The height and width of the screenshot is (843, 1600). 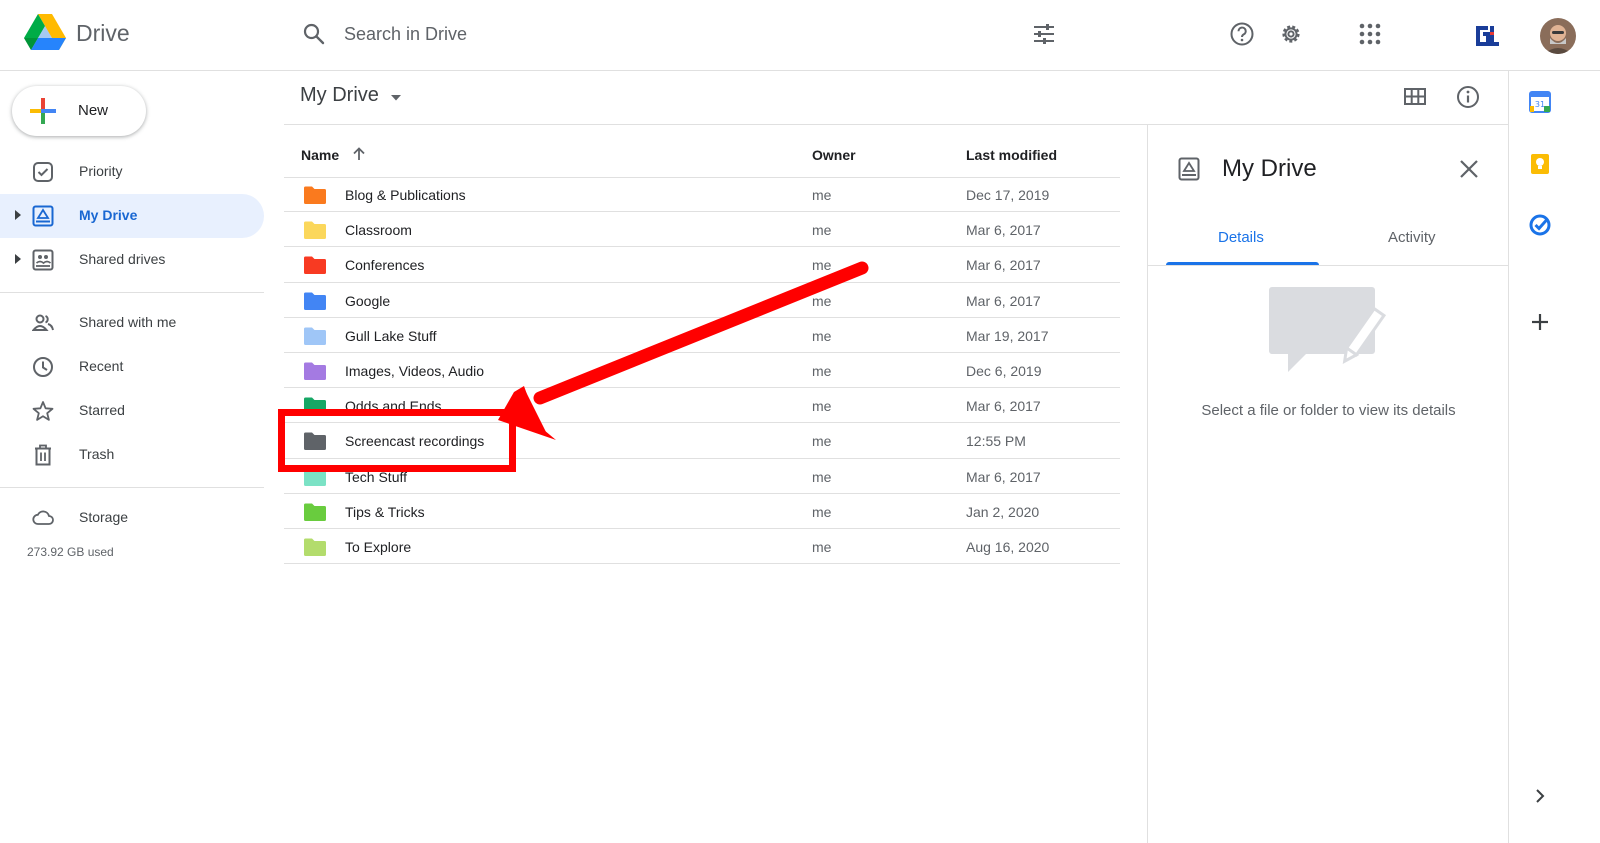 I want to click on table-row: Conferences me Mar 6, 2017, so click(x=702, y=265).